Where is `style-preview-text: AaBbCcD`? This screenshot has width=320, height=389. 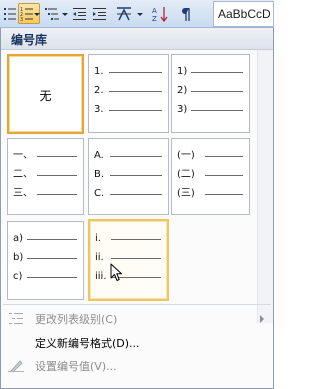
style-preview-text: AaBbCcD is located at coordinates (244, 14).